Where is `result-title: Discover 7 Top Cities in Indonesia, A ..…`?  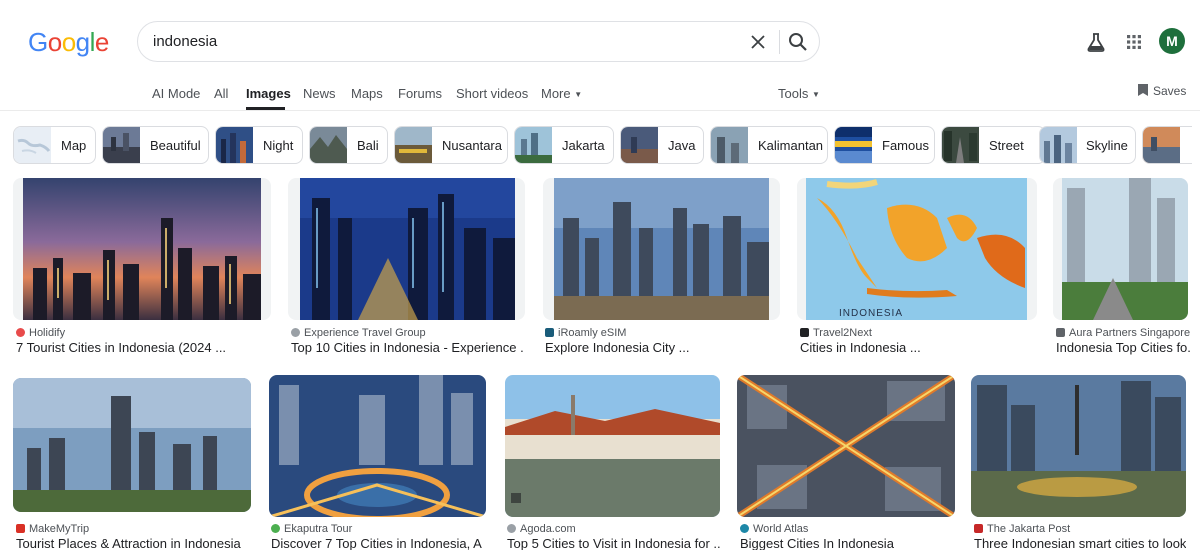 result-title: Discover 7 Top Cities in Indonesia, A ..… is located at coordinates (378, 543).